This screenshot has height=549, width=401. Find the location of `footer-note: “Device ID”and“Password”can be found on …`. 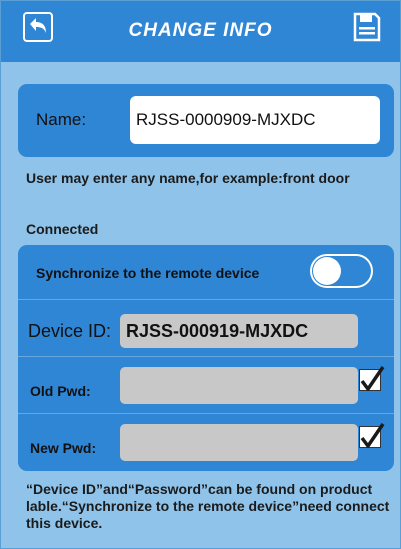

footer-note: “Device ID”and“Password”can be found on … is located at coordinates (208, 506).